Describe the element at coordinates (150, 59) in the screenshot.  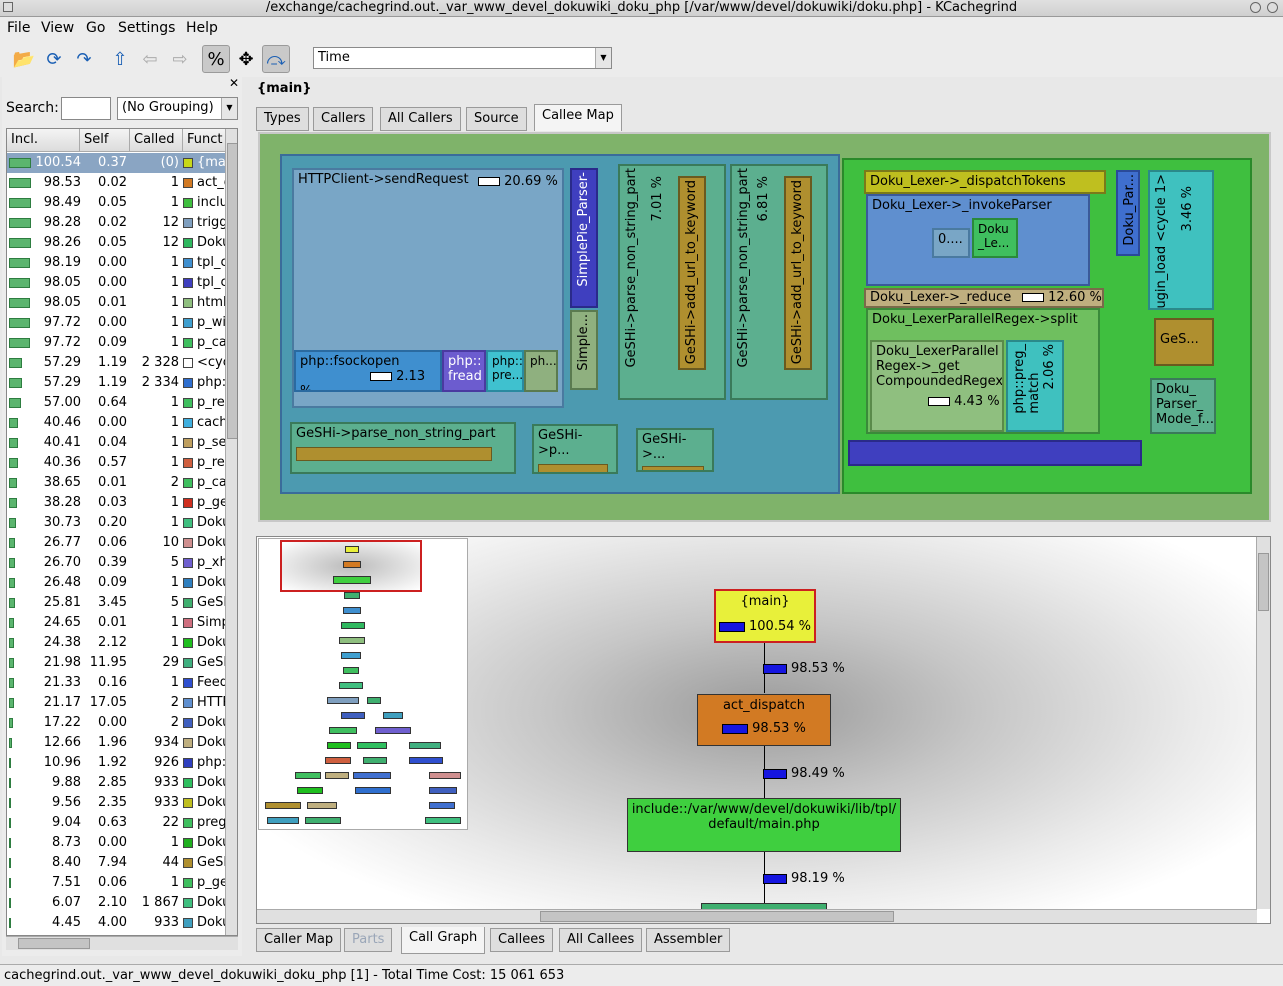
I see `back-icon: ⇦` at that location.